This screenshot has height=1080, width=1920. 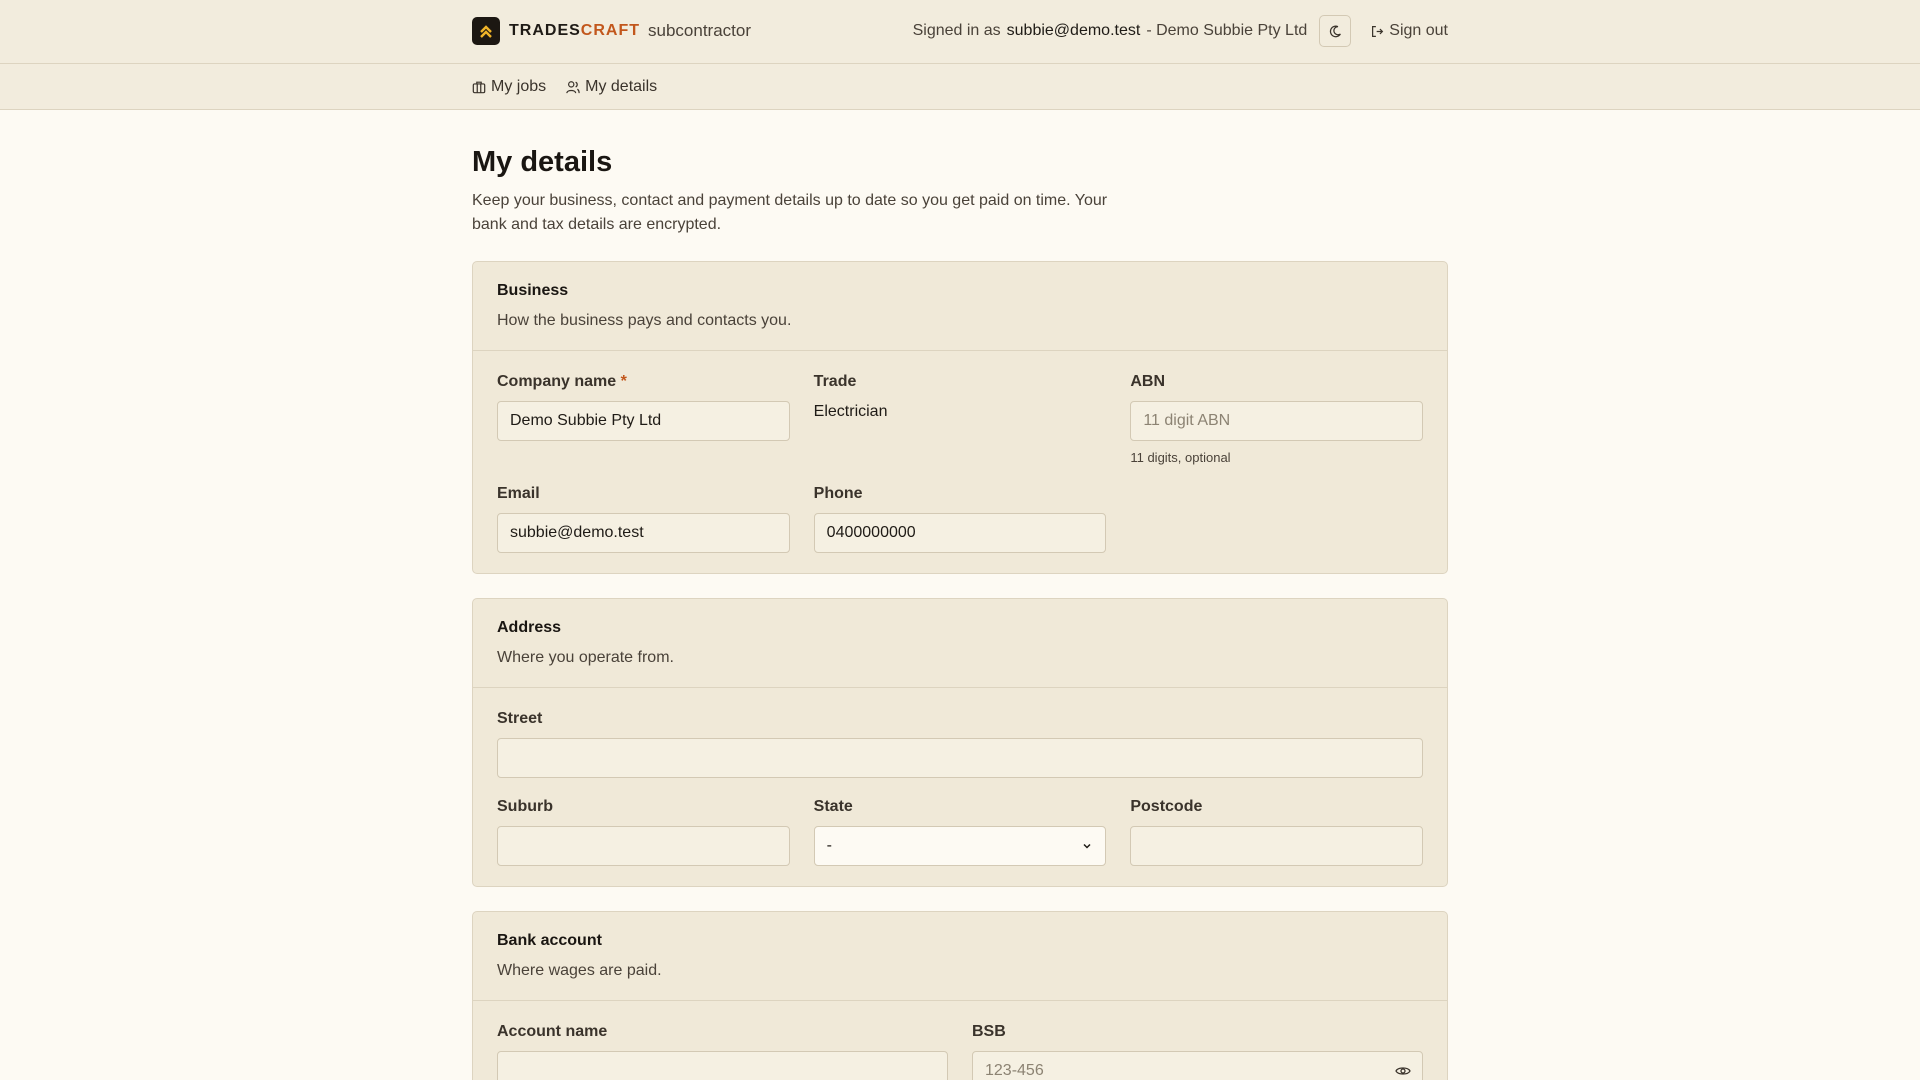 What do you see at coordinates (545, 30) in the screenshot?
I see `brand-name-part1: TRADES` at bounding box center [545, 30].